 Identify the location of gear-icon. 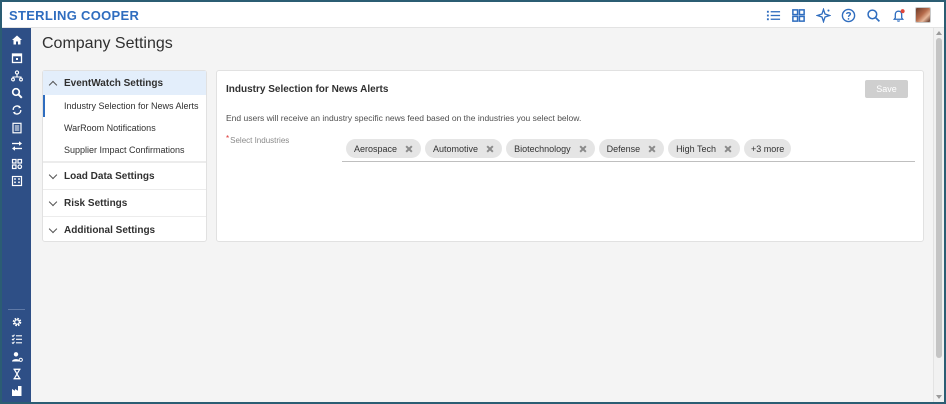
(16, 321).